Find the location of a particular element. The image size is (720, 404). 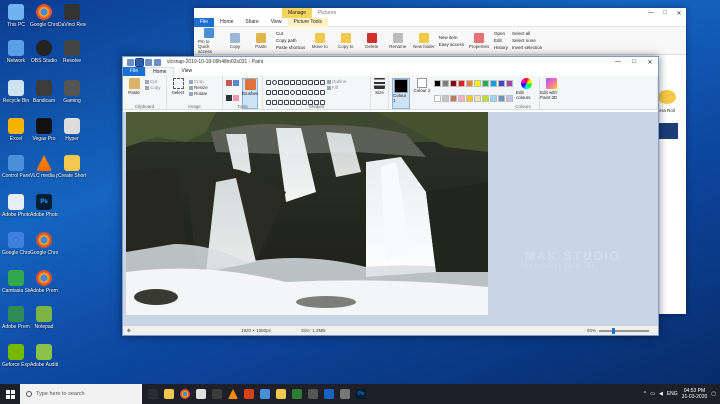

tray-chevron-icon: ^ is located at coordinates (645, 394).